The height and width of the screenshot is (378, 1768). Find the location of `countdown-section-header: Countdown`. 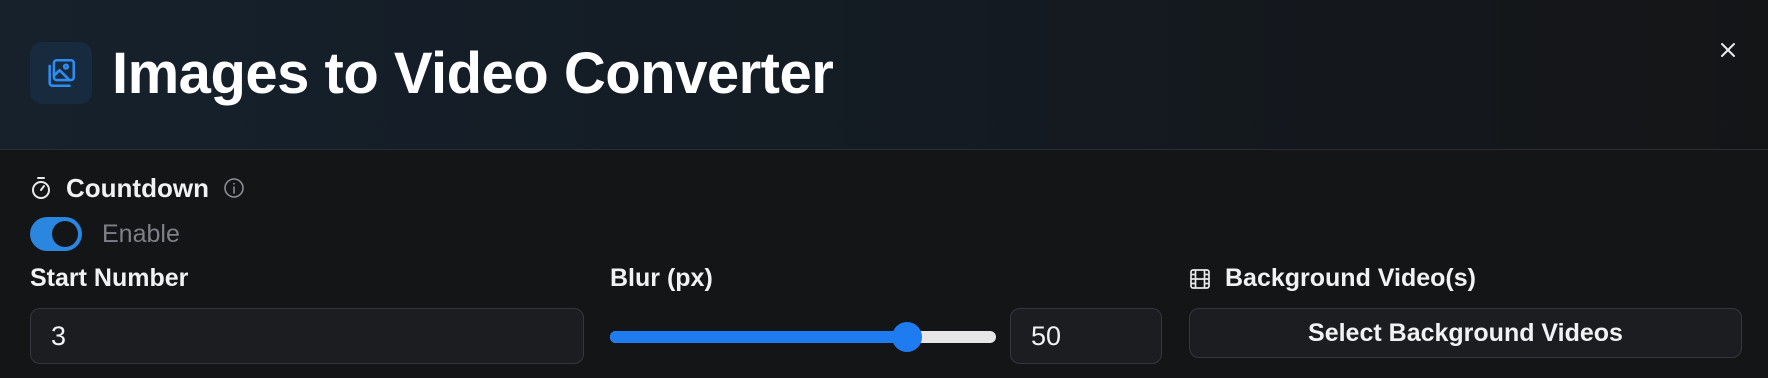

countdown-section-header: Countdown is located at coordinates (137, 188).